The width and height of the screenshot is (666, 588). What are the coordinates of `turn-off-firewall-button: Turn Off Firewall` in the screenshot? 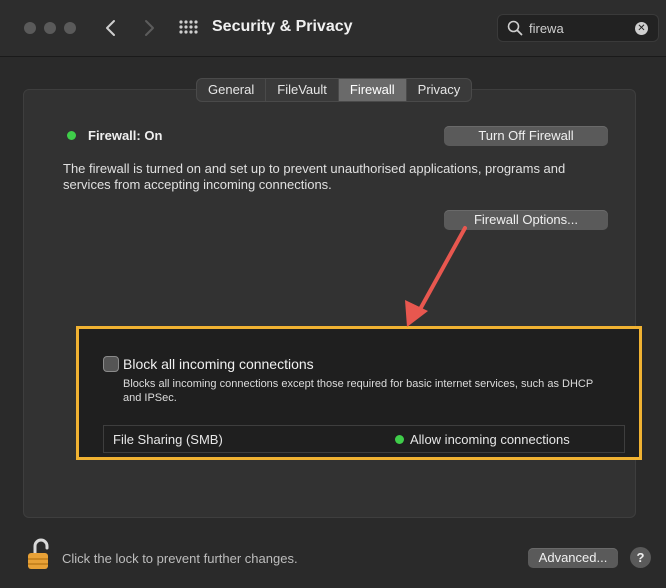 It's located at (526, 136).